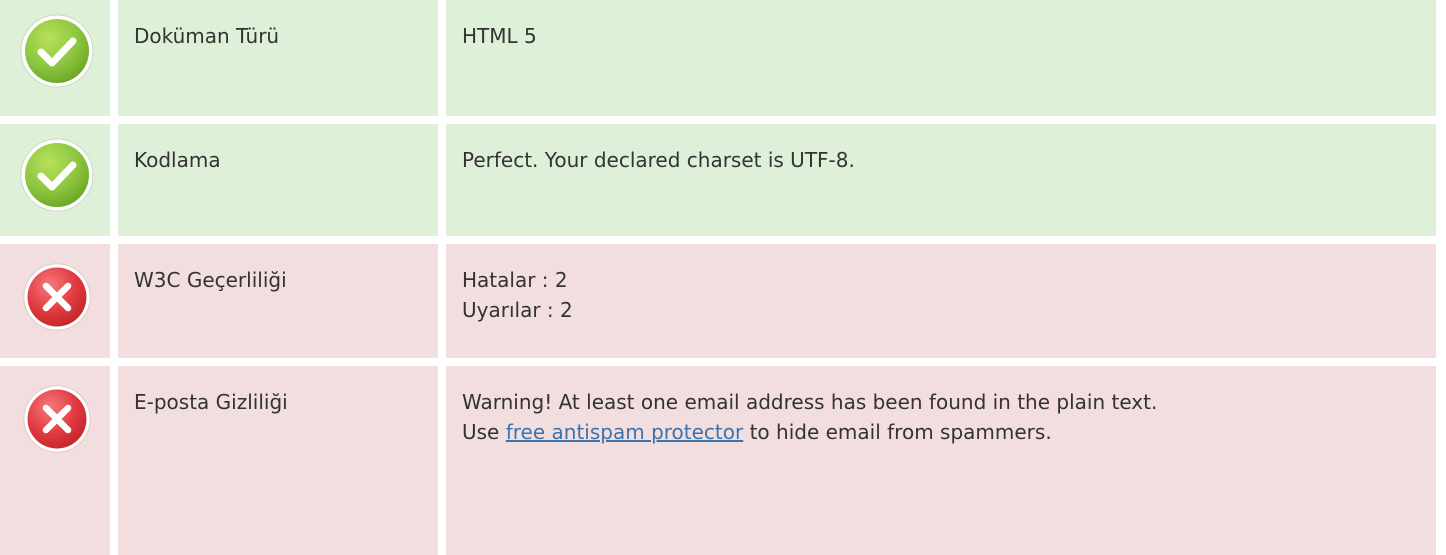 Image resolution: width=1446 pixels, height=555 pixels. What do you see at coordinates (517, 310) in the screenshot?
I see `warning-count: Uyarılar : 2` at bounding box center [517, 310].